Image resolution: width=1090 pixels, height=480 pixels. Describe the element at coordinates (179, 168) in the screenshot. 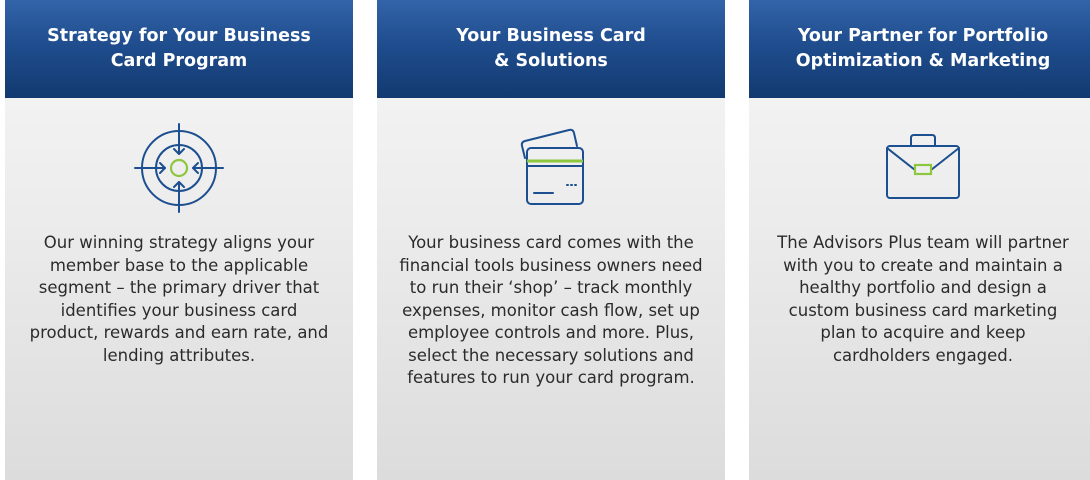

I see `target-icon` at that location.